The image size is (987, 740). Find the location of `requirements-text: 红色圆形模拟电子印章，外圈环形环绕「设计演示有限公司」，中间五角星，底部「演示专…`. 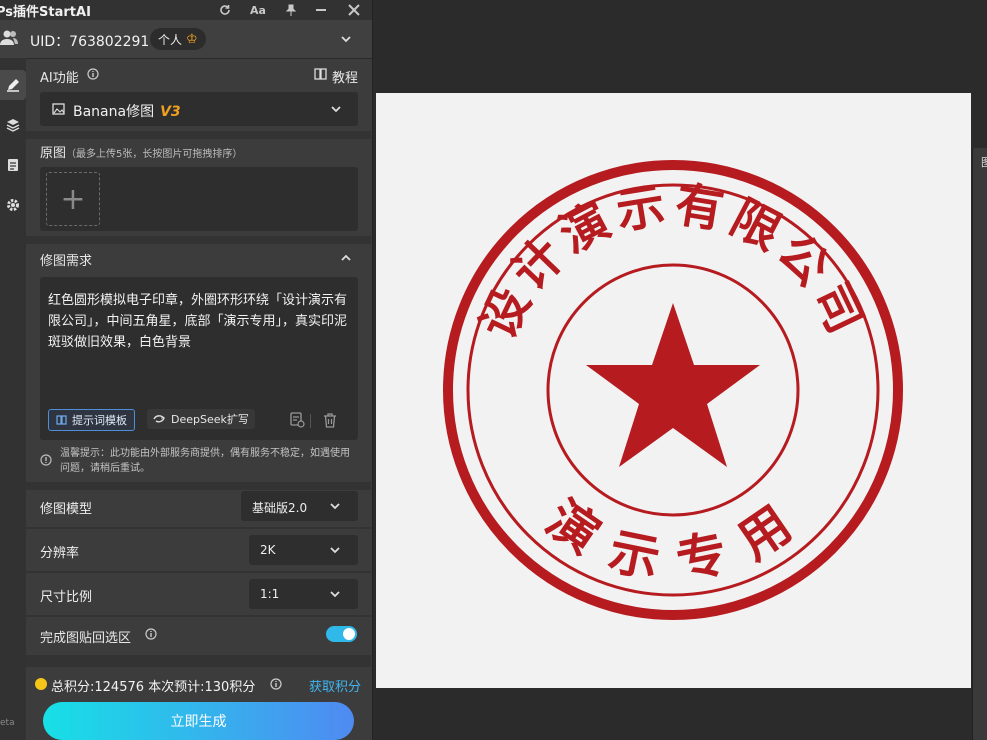

requirements-text: 红色圆形模拟电子印章，外圈环形环绕「设计演示有限公司」，中间五角星，底部「演示专… is located at coordinates (198, 321).